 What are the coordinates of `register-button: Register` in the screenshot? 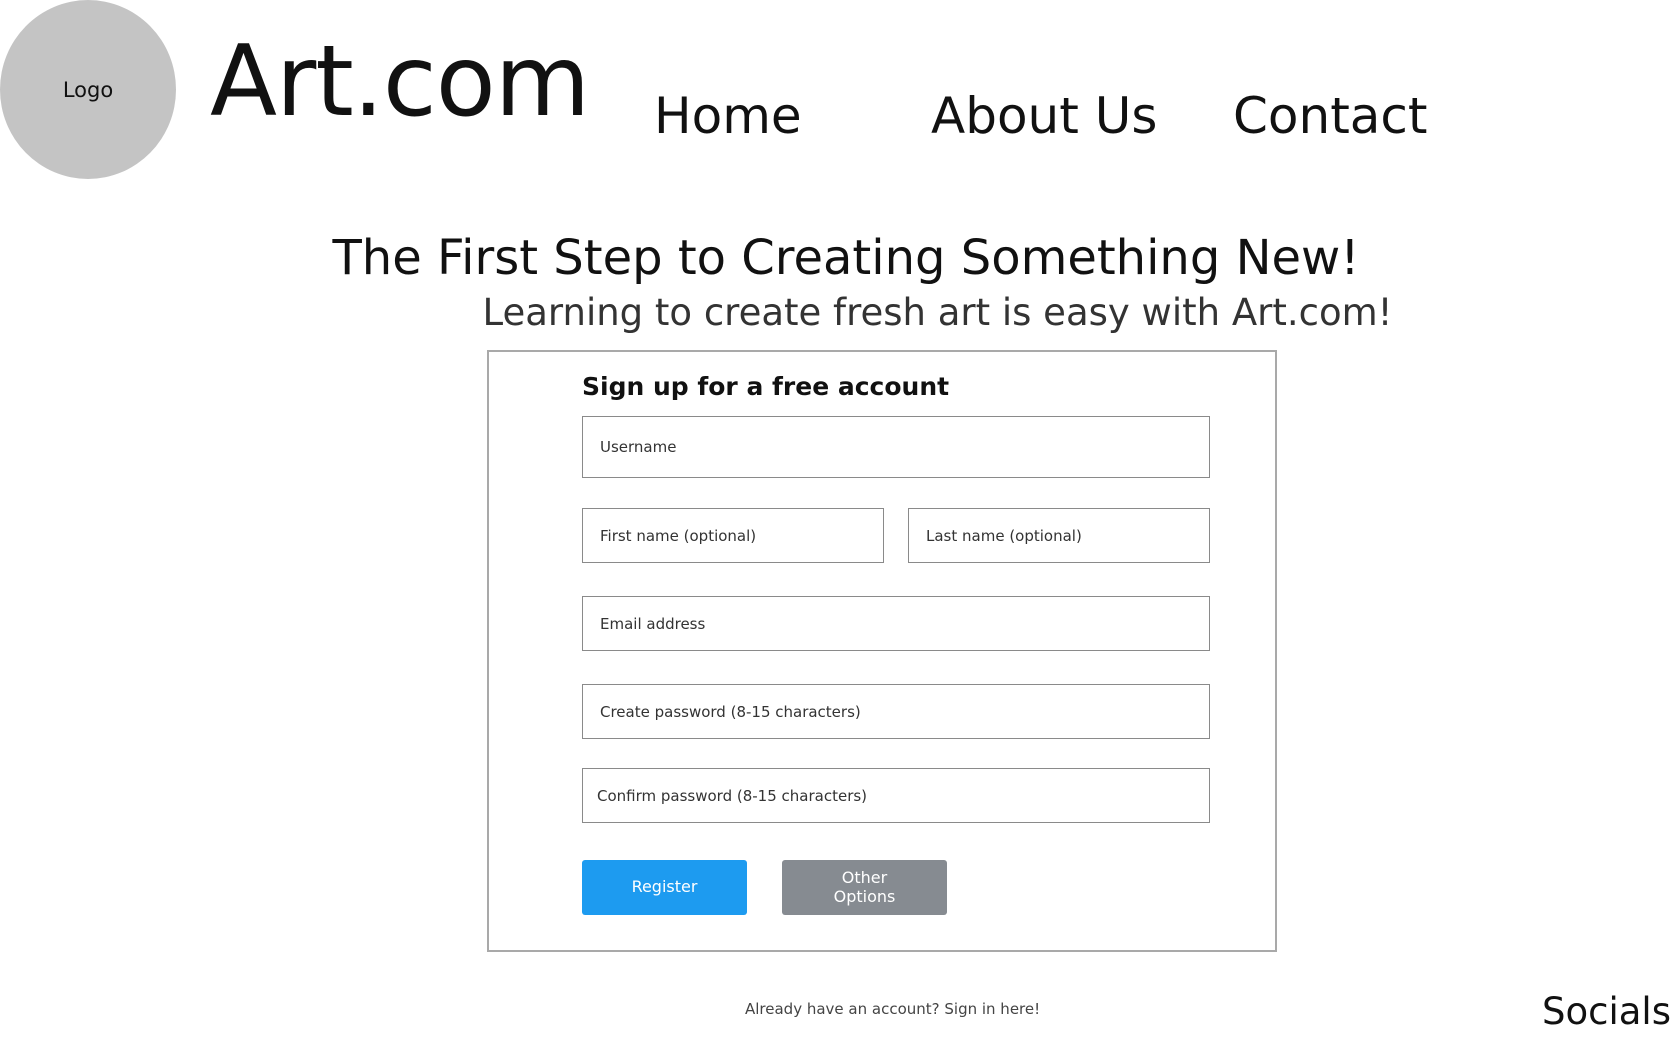 It's located at (664, 887).